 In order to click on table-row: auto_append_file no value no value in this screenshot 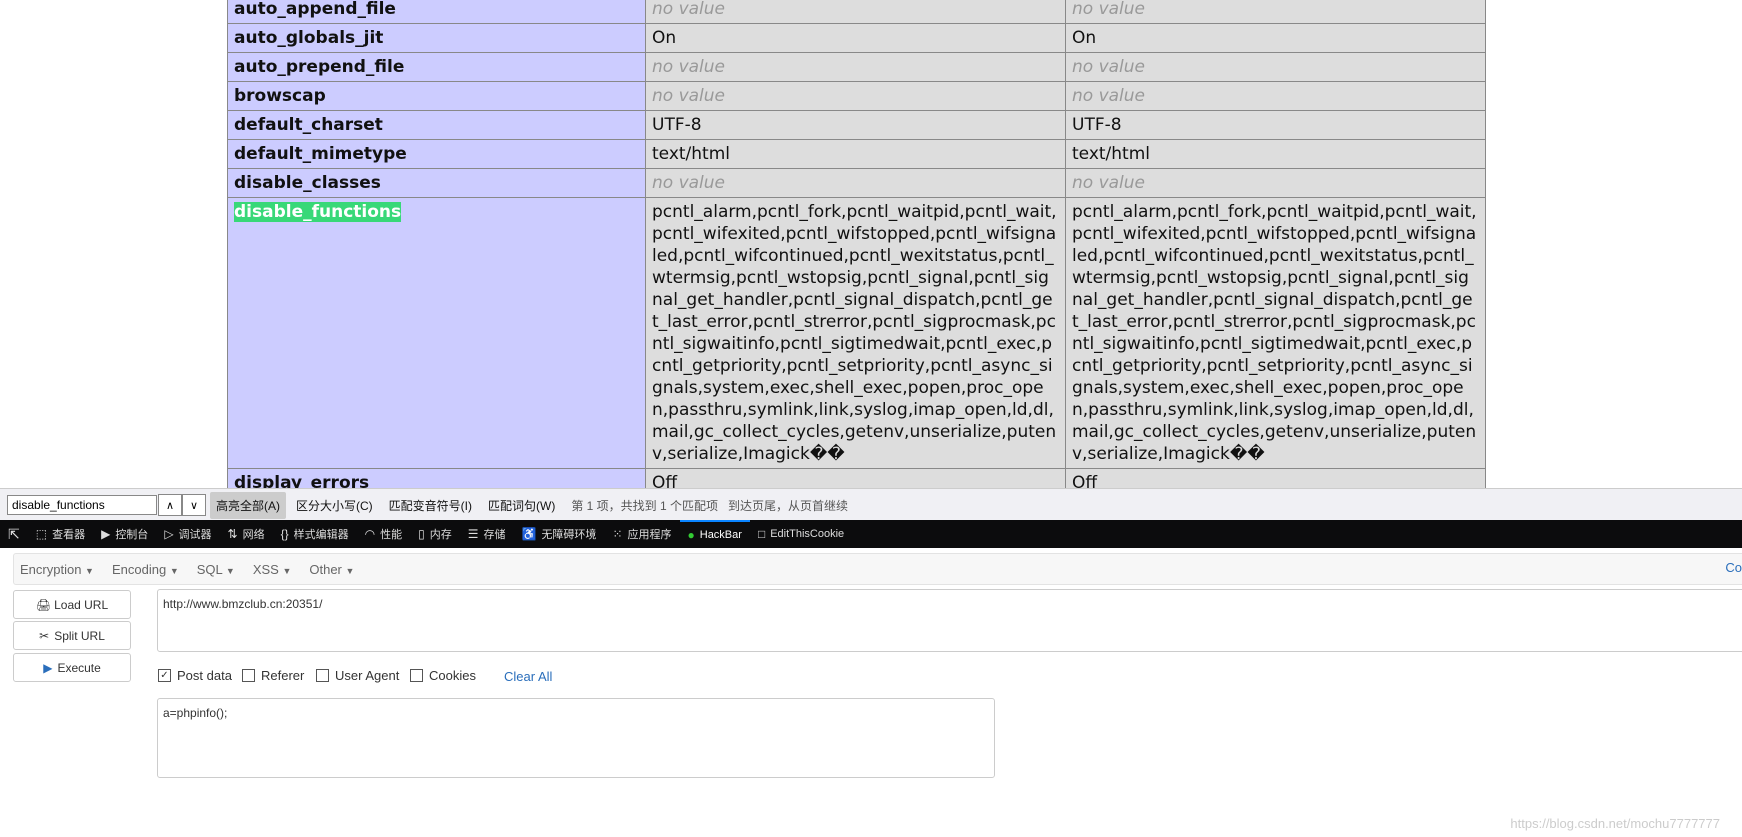, I will do `click(856, 12)`.